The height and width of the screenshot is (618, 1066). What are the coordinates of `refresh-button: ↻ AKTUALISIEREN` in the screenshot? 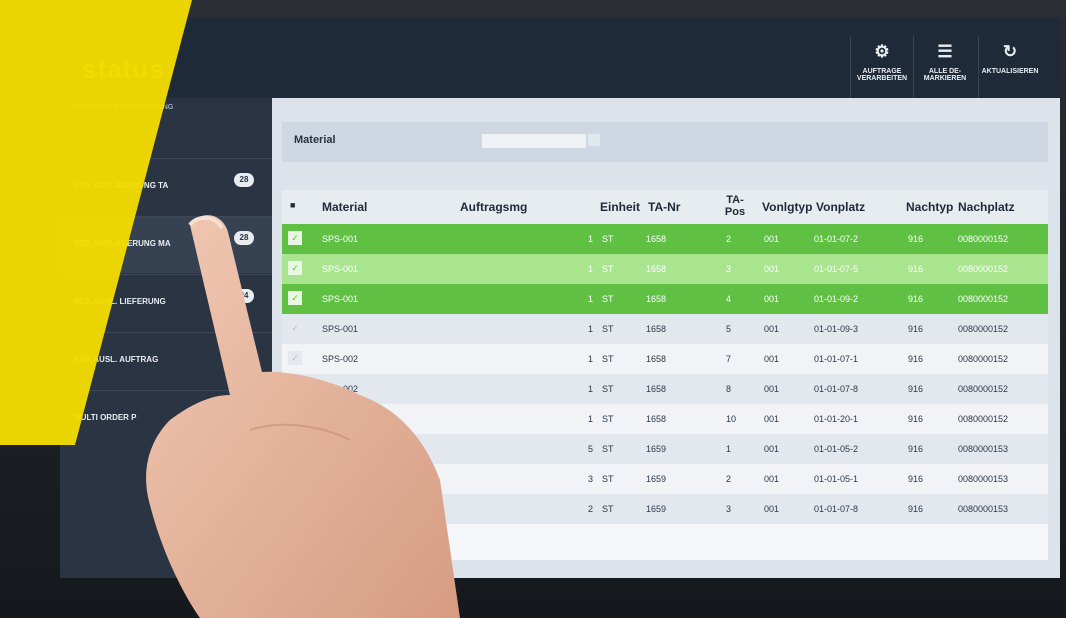 It's located at (1009, 67).